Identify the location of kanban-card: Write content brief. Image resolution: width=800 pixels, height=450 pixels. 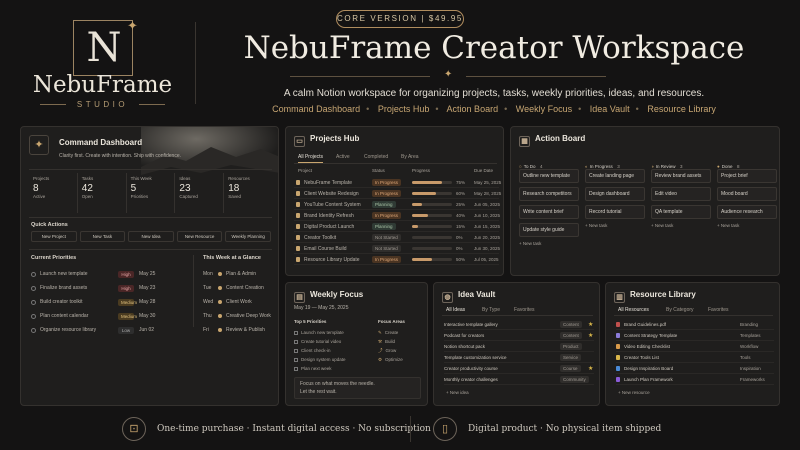
(549, 212).